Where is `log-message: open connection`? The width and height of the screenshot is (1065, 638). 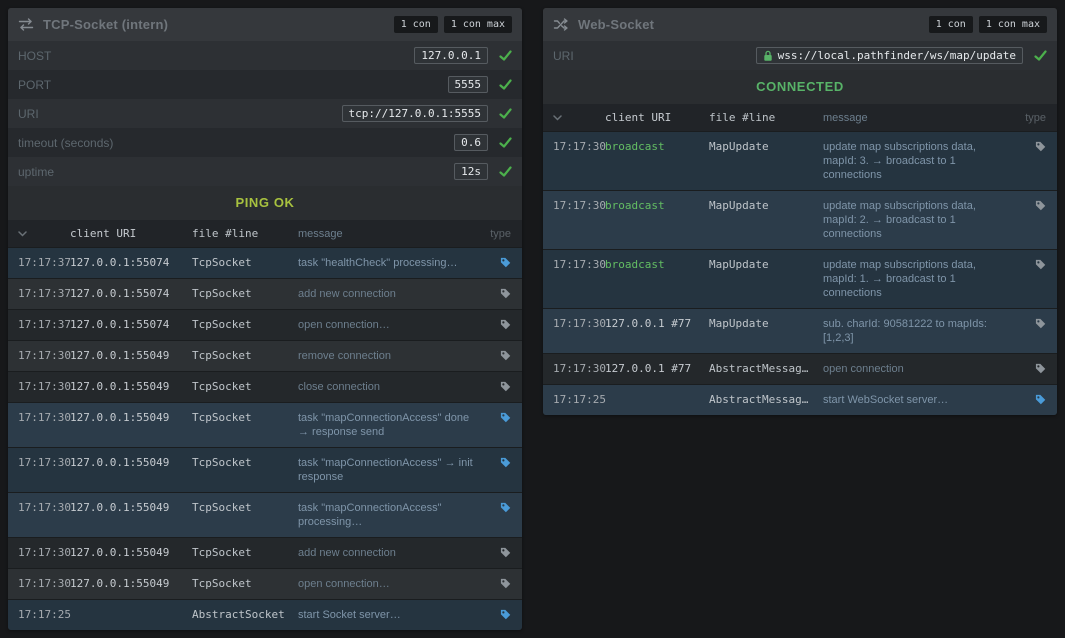 log-message: open connection is located at coordinates (863, 369).